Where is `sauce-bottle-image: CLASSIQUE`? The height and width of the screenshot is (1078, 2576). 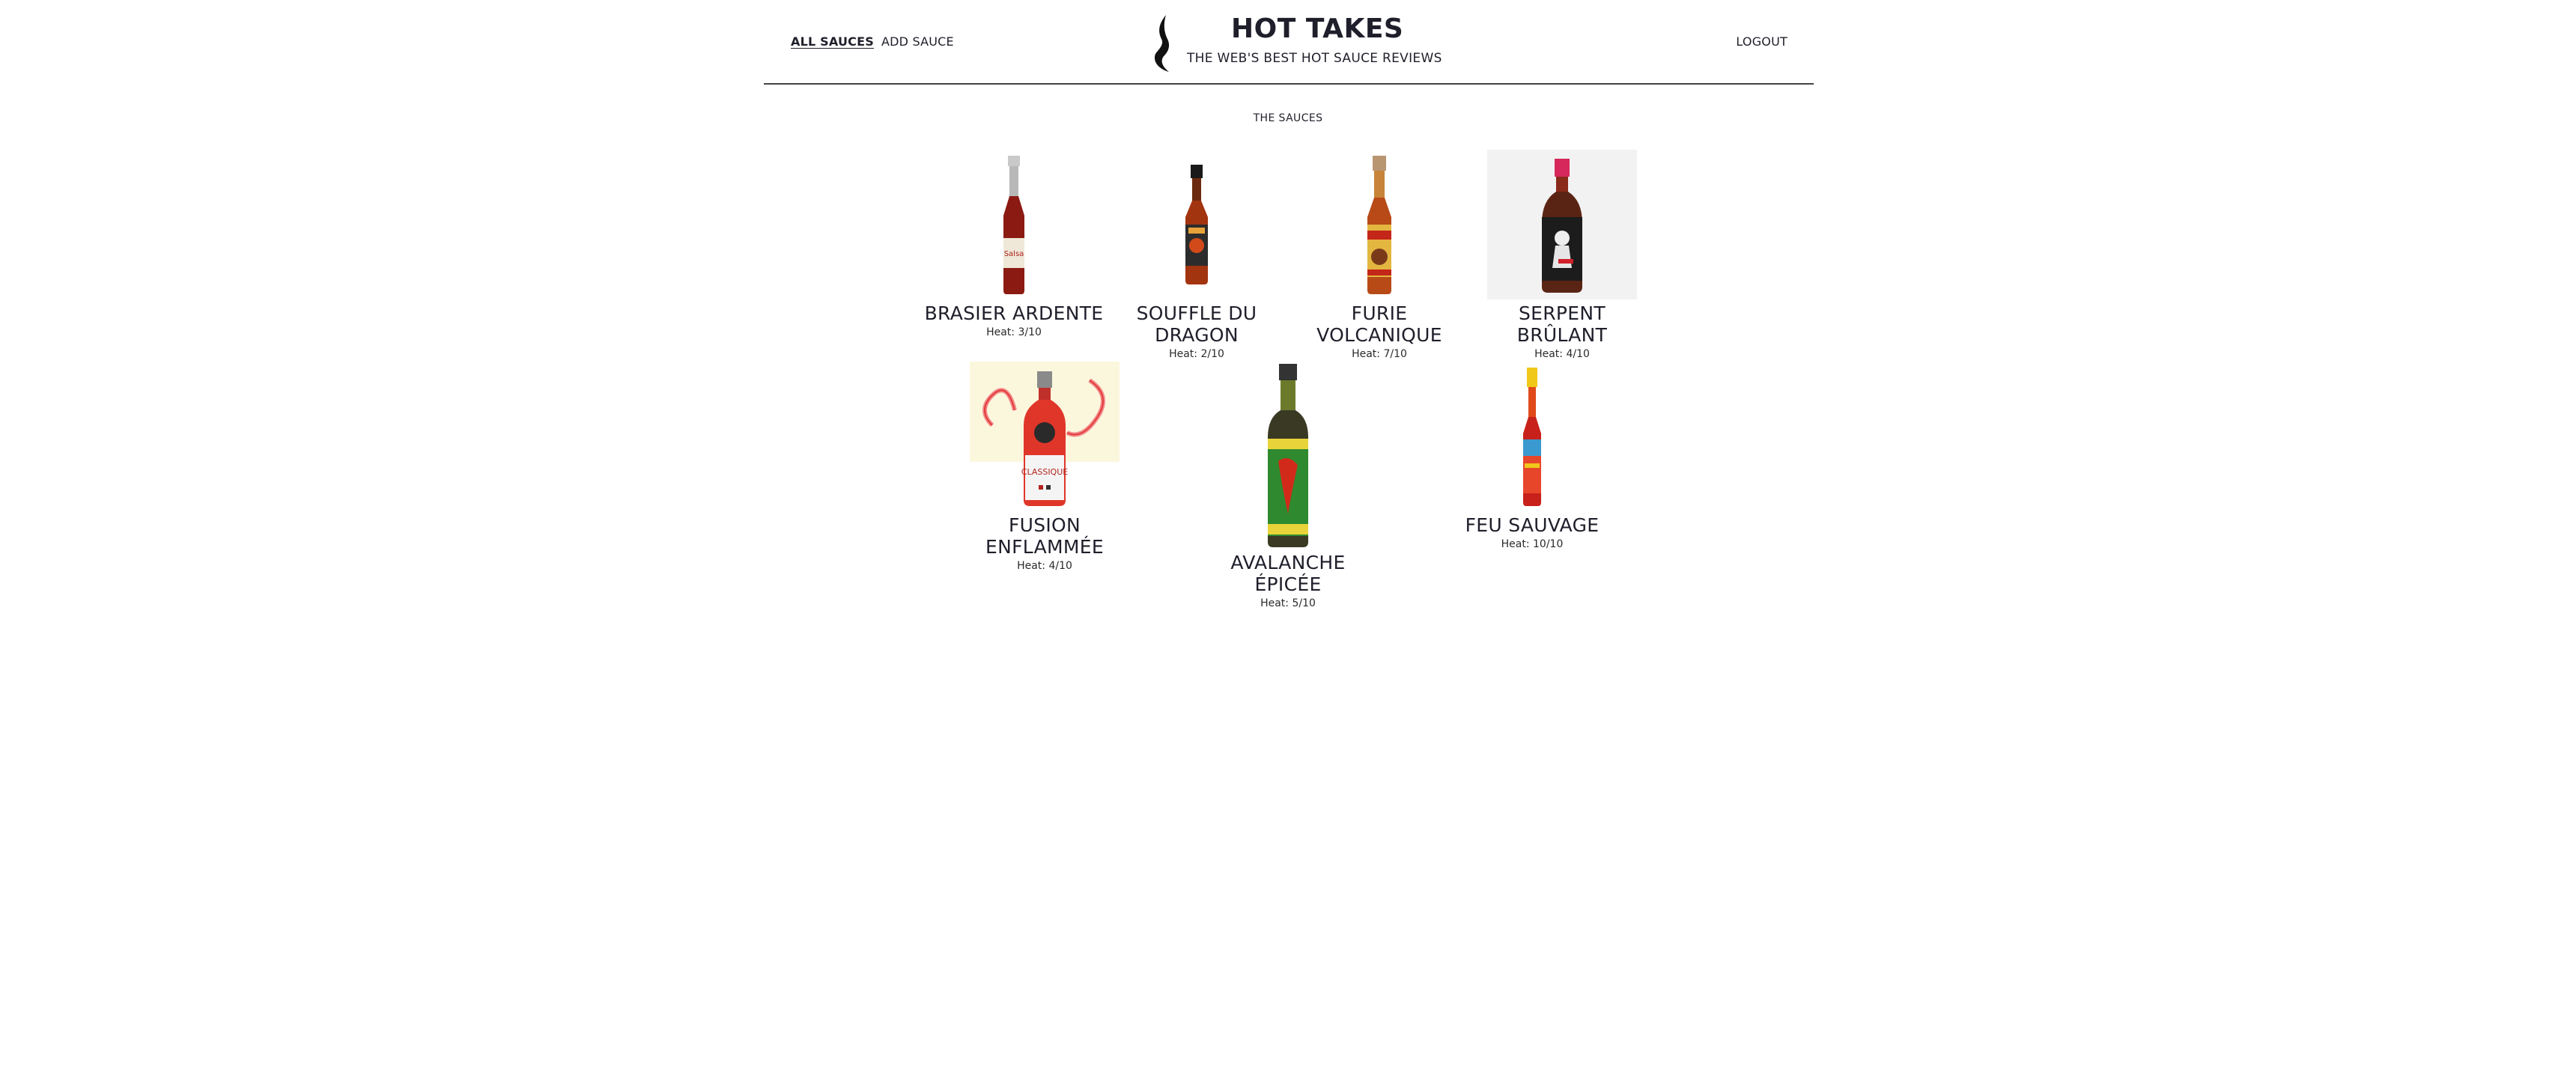
sauce-bottle-image: CLASSIQUE is located at coordinates (1043, 439).